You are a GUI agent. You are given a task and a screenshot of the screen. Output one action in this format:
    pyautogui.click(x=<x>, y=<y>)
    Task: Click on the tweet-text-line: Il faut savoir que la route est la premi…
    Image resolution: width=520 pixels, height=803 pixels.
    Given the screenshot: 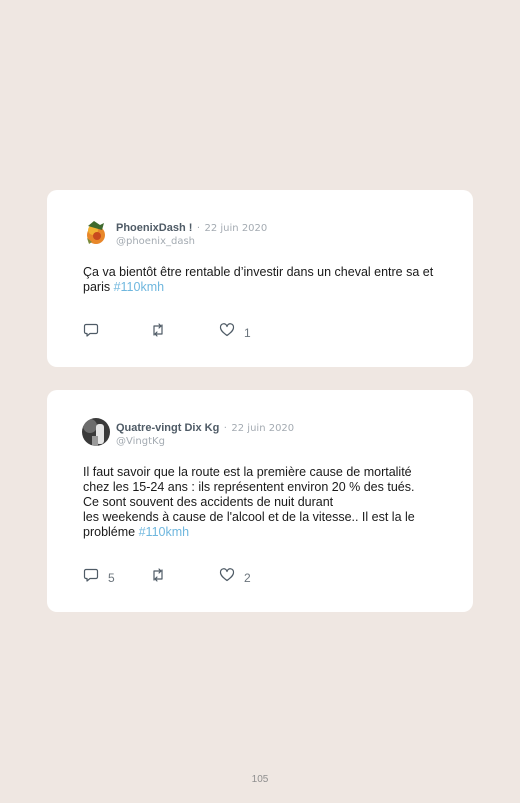 What is the action you would take?
    pyautogui.click(x=247, y=472)
    